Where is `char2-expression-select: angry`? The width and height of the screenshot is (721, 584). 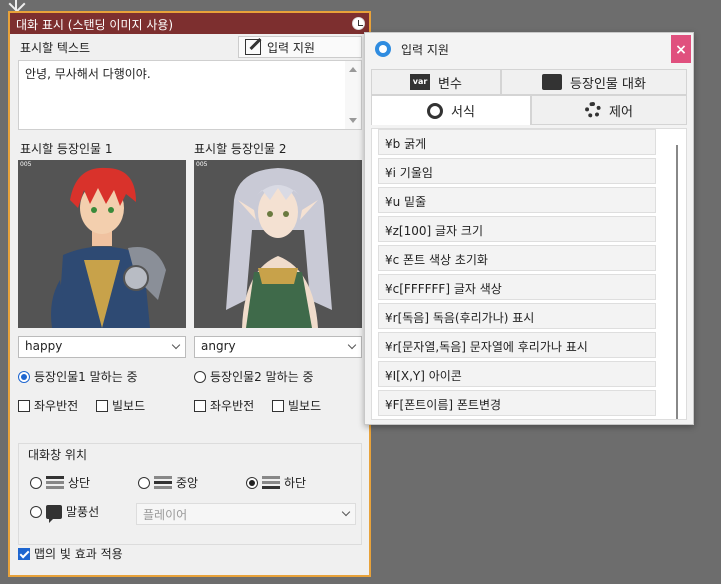 char2-expression-select: angry is located at coordinates (278, 347).